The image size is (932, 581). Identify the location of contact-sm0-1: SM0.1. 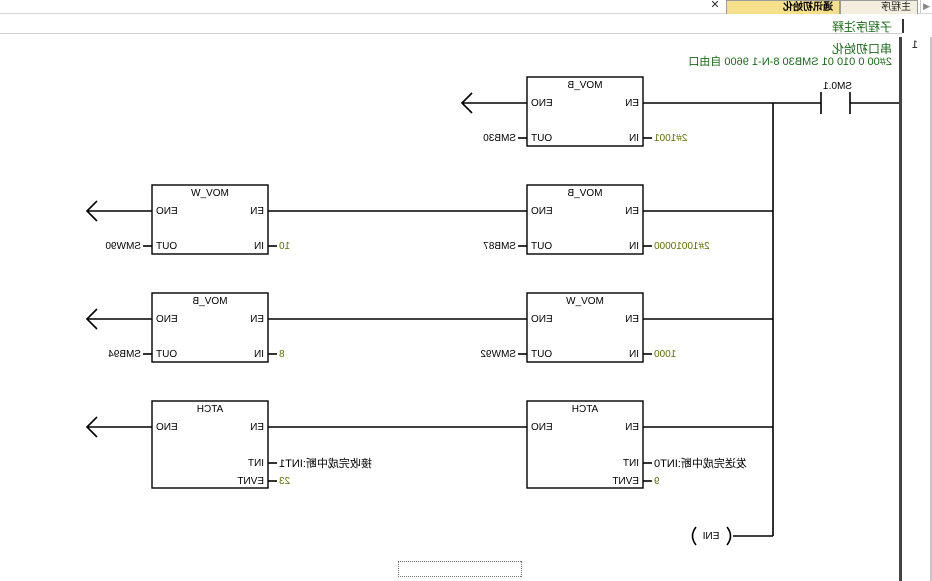
(836, 97).